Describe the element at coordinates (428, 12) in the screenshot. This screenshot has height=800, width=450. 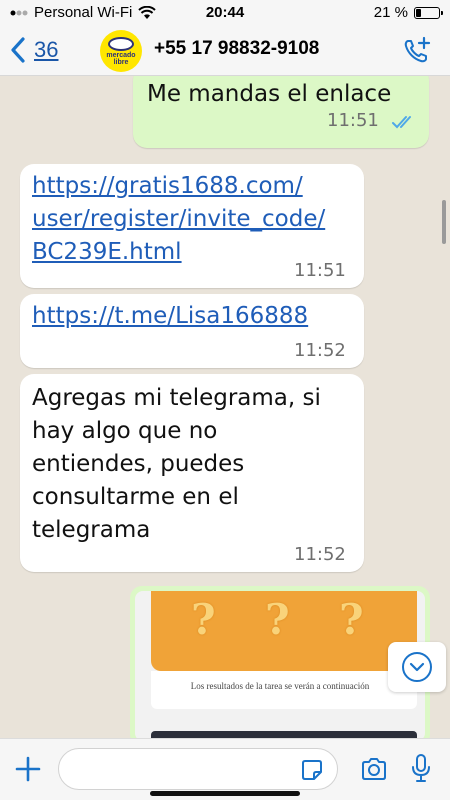
I see `battery-icon` at that location.